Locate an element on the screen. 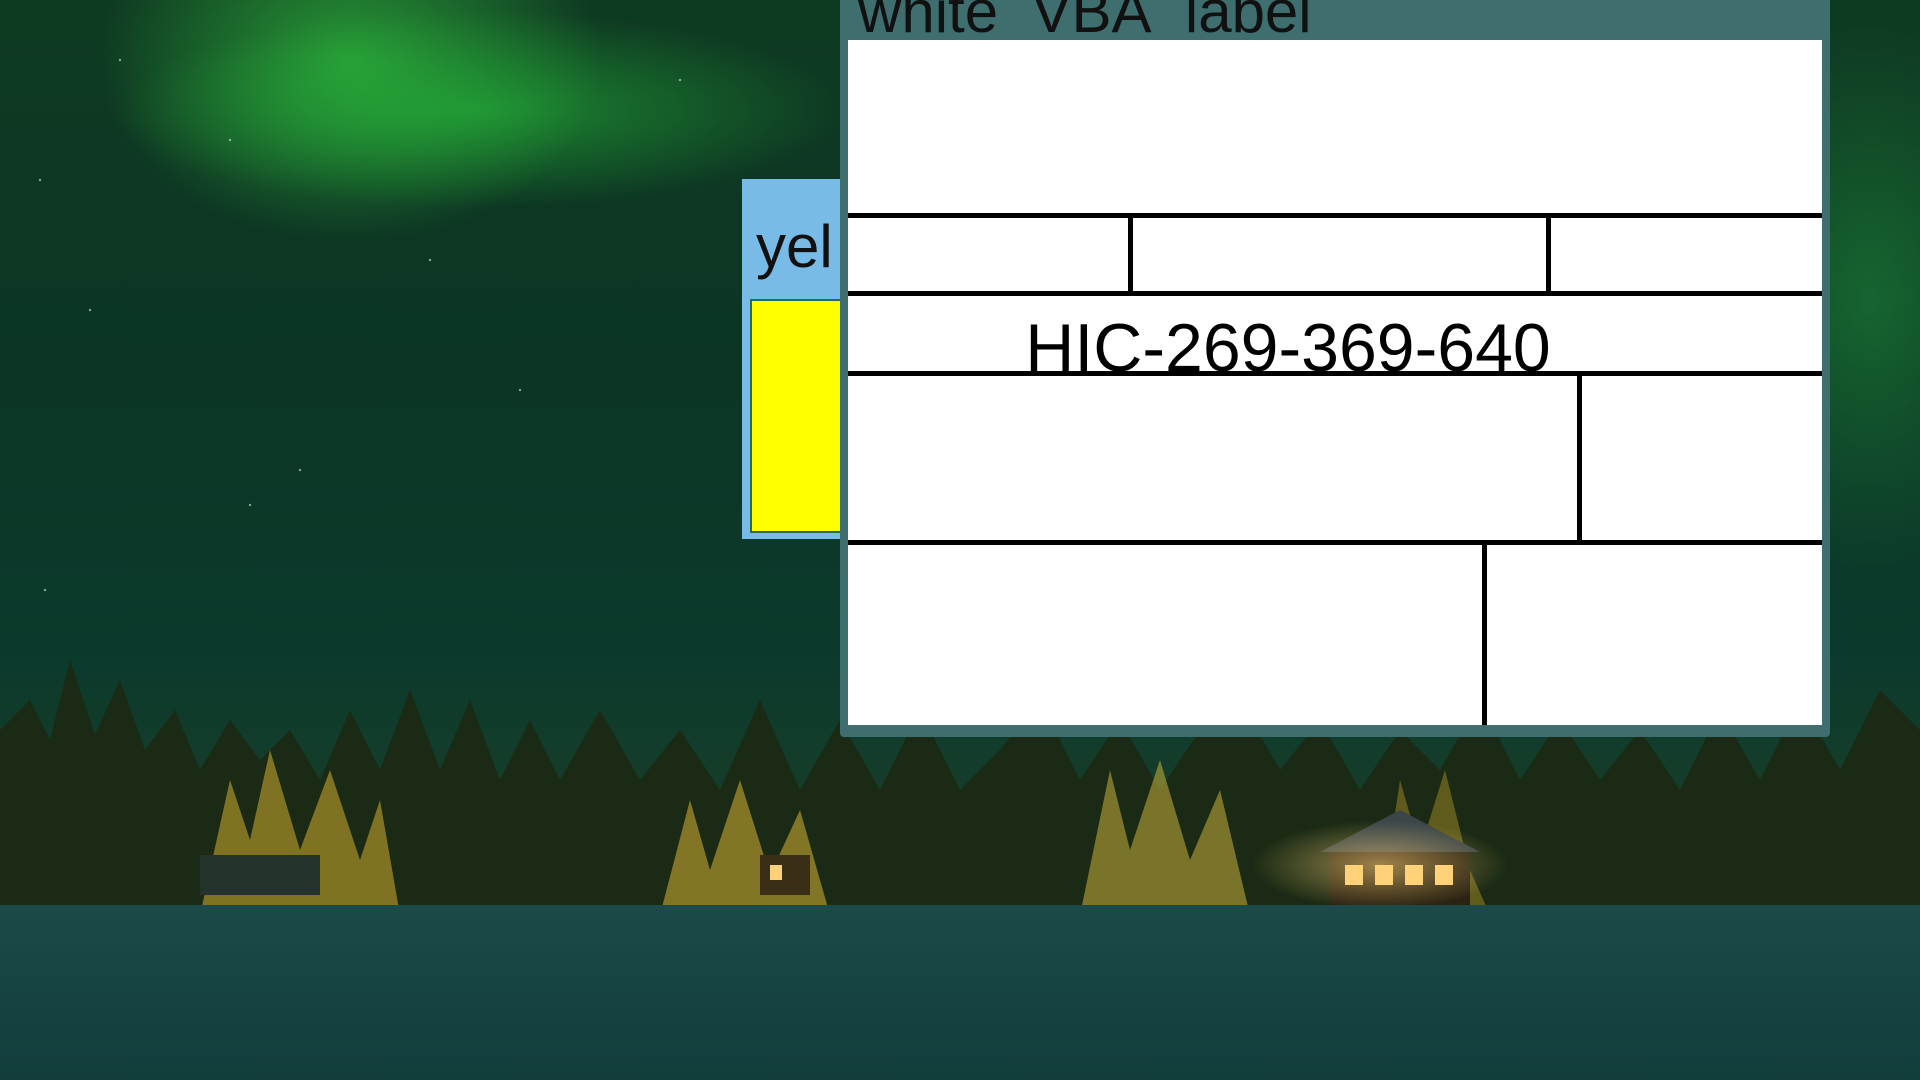 Image resolution: width=1920 pixels, height=1080 pixels. white-window-title: white_VBA_label is located at coordinates (1085, 22).